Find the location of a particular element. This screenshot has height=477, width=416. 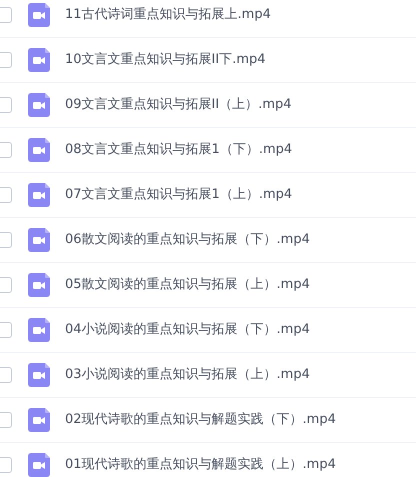

file-name: 01现代诗歌的重点知识与解题实践（上）.mp4 is located at coordinates (200, 465).